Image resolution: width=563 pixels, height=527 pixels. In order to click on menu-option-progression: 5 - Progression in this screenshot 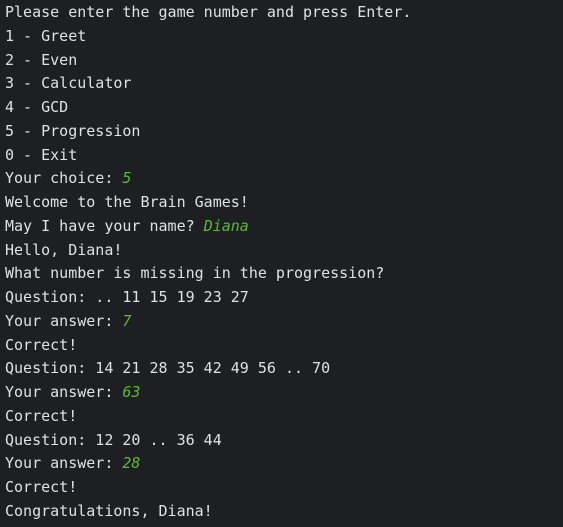, I will do `click(284, 132)`.